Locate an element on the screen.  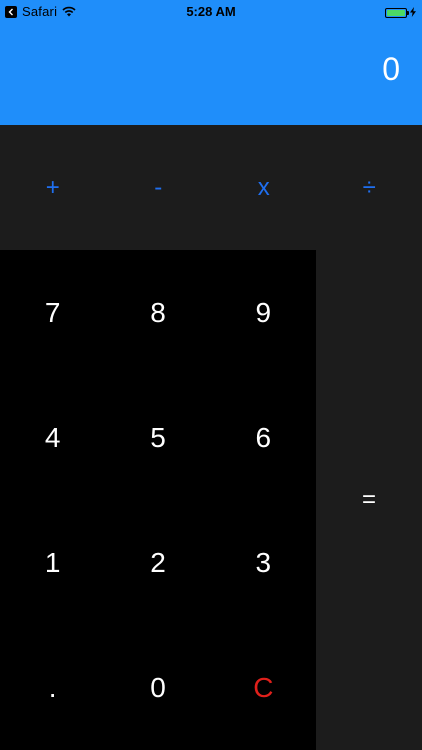
status-bar: Safari 5:28 AM is located at coordinates (211, 11).